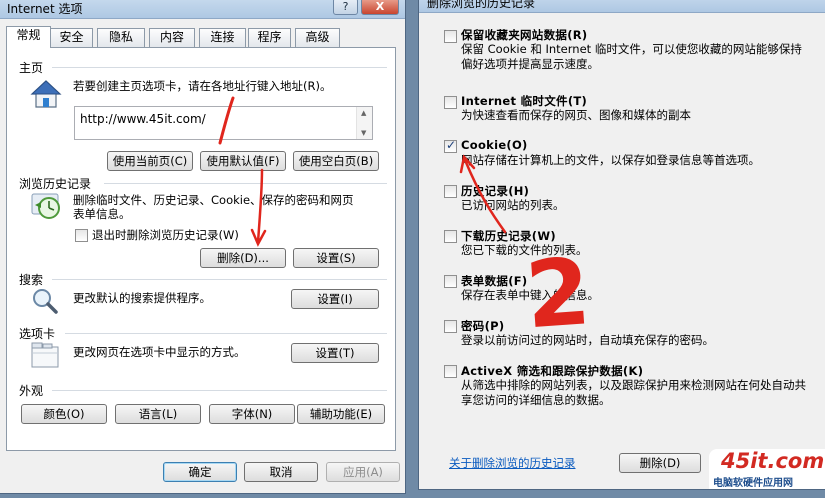  What do you see at coordinates (281, 472) in the screenshot?
I see `cancel-button: 取消` at bounding box center [281, 472].